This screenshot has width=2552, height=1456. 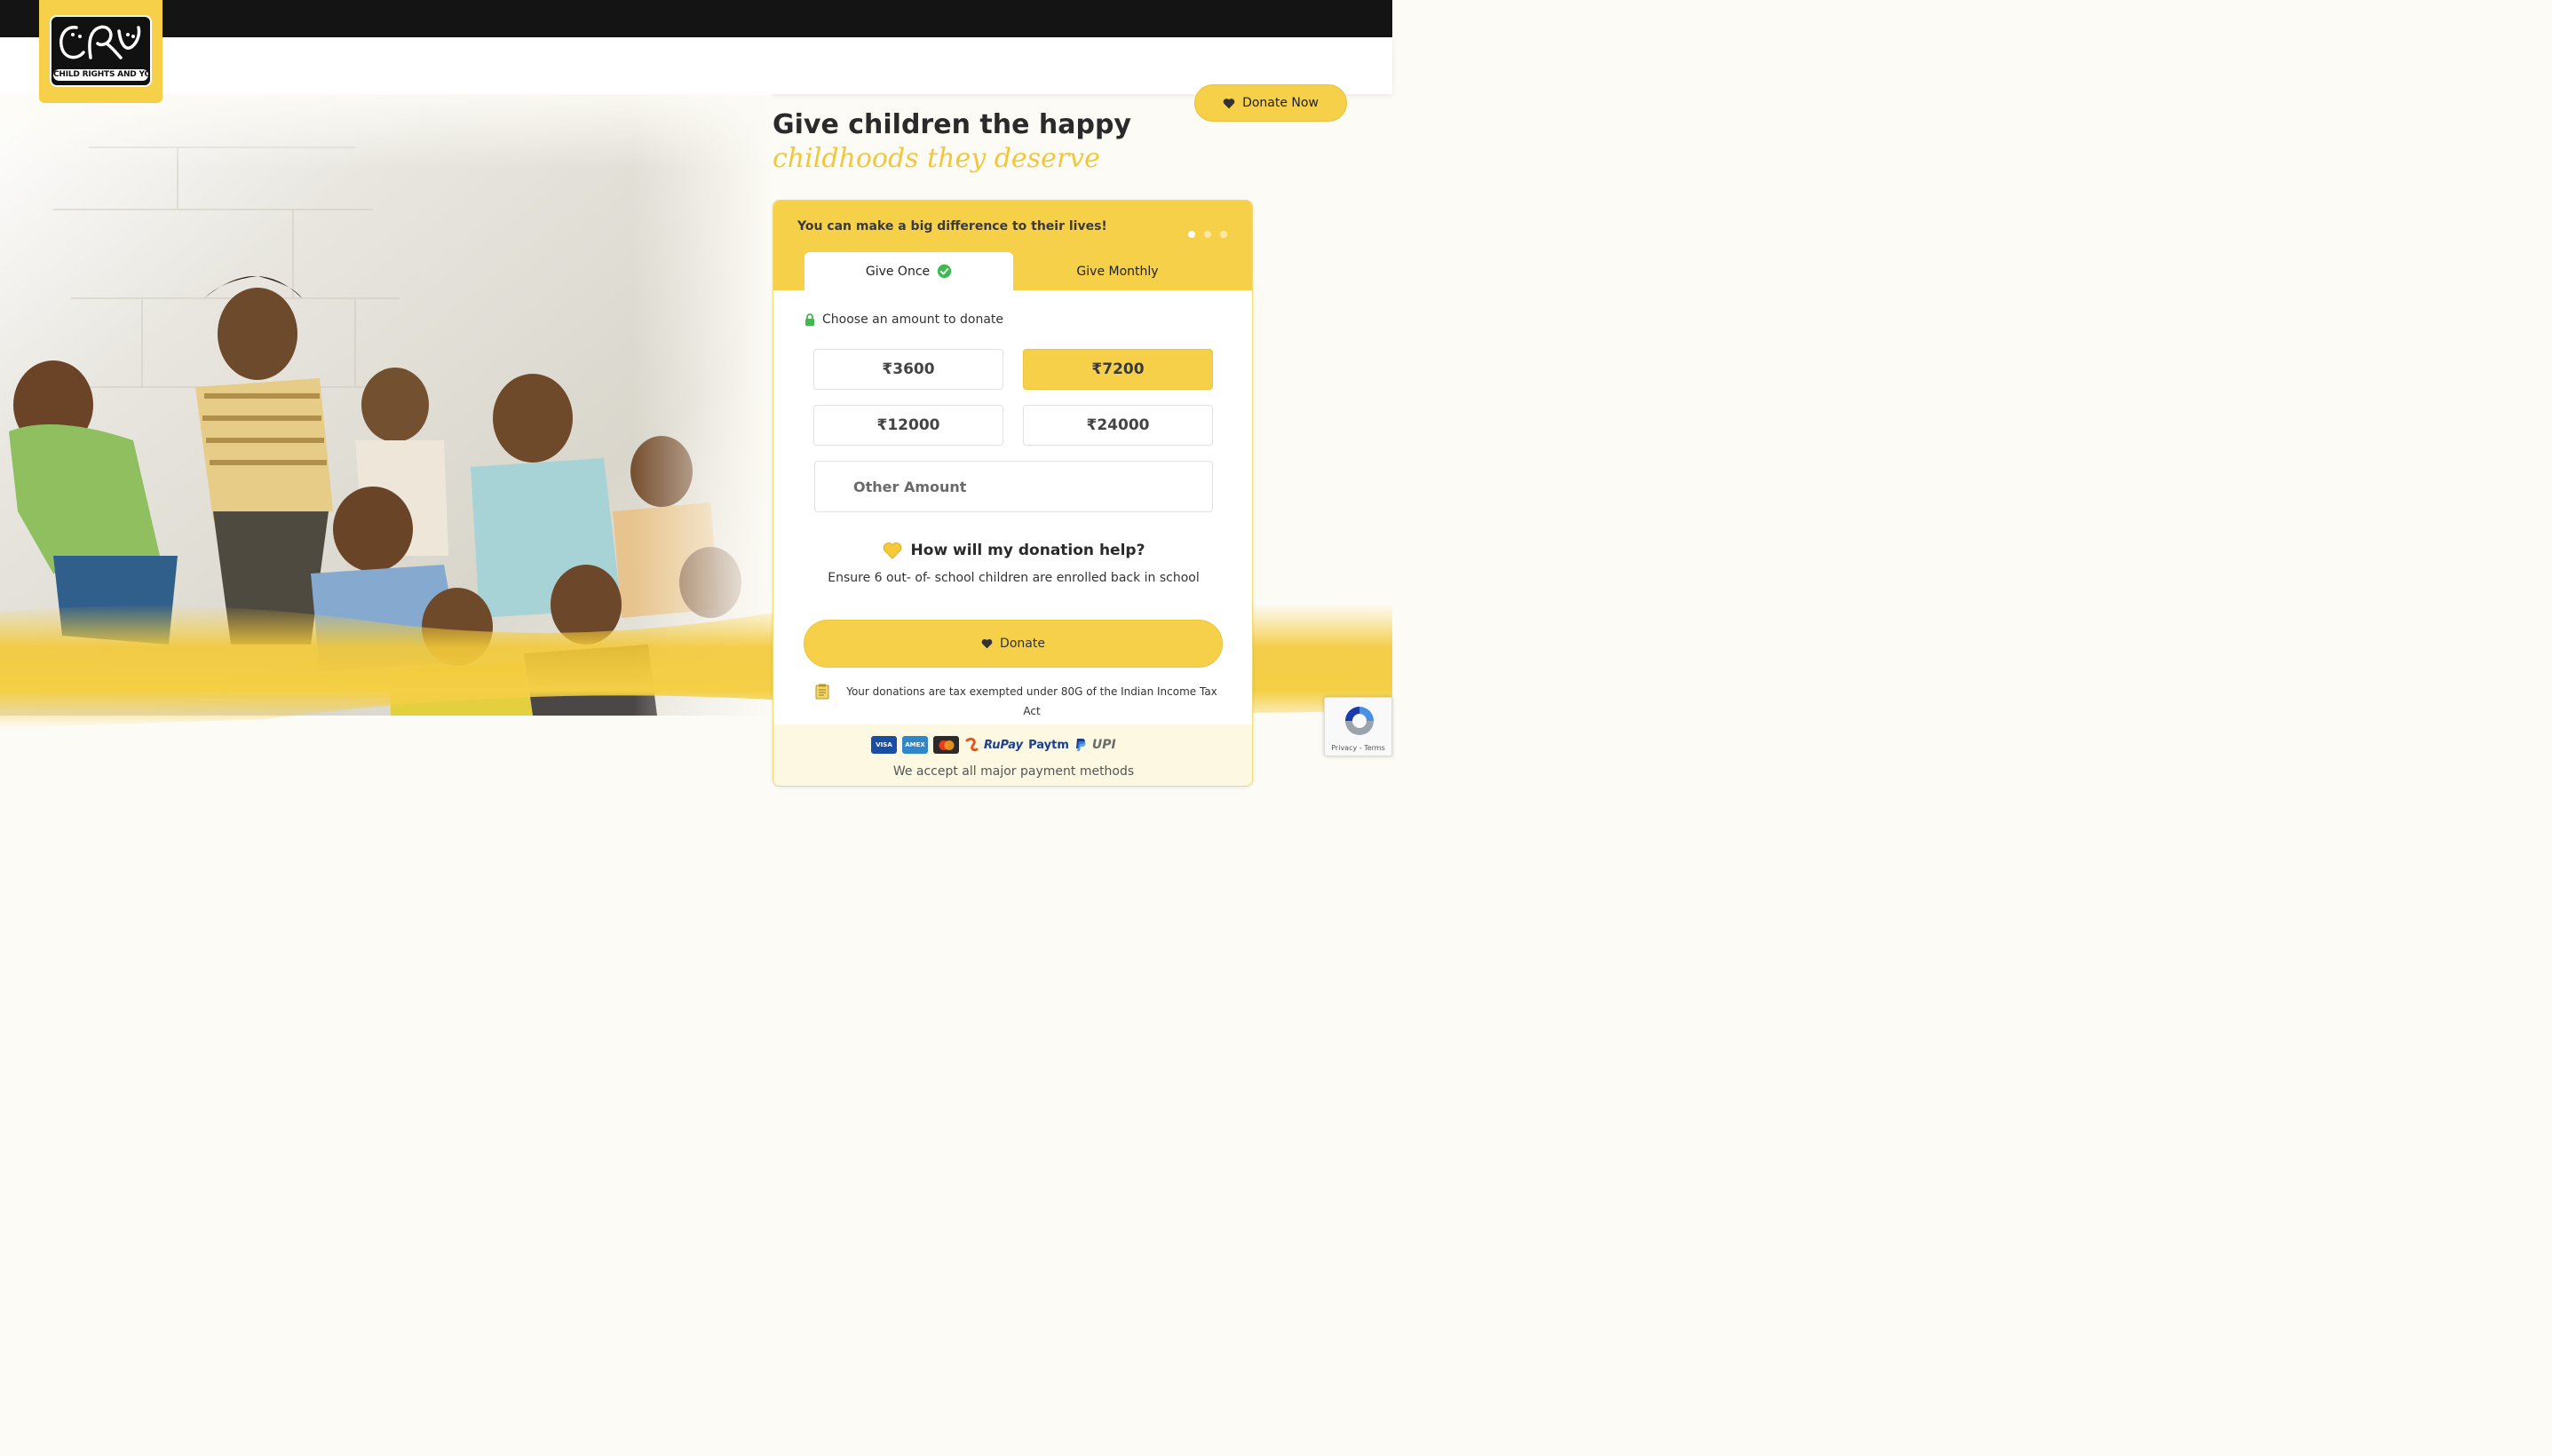 I want to click on donate-button: Donate, so click(x=1013, y=644).